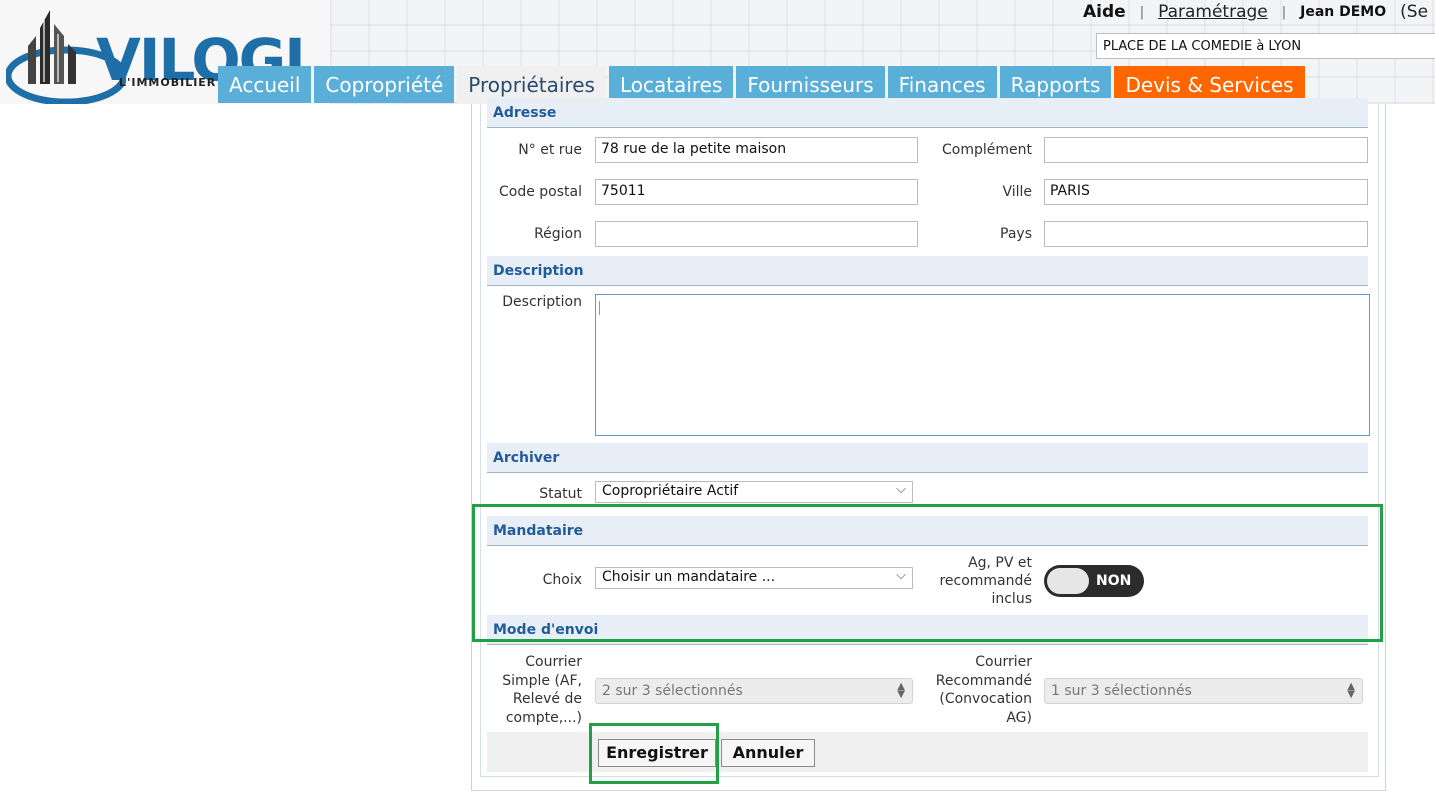 Image resolution: width=1435 pixels, height=799 pixels. What do you see at coordinates (1206, 234) in the screenshot?
I see `pays-input` at bounding box center [1206, 234].